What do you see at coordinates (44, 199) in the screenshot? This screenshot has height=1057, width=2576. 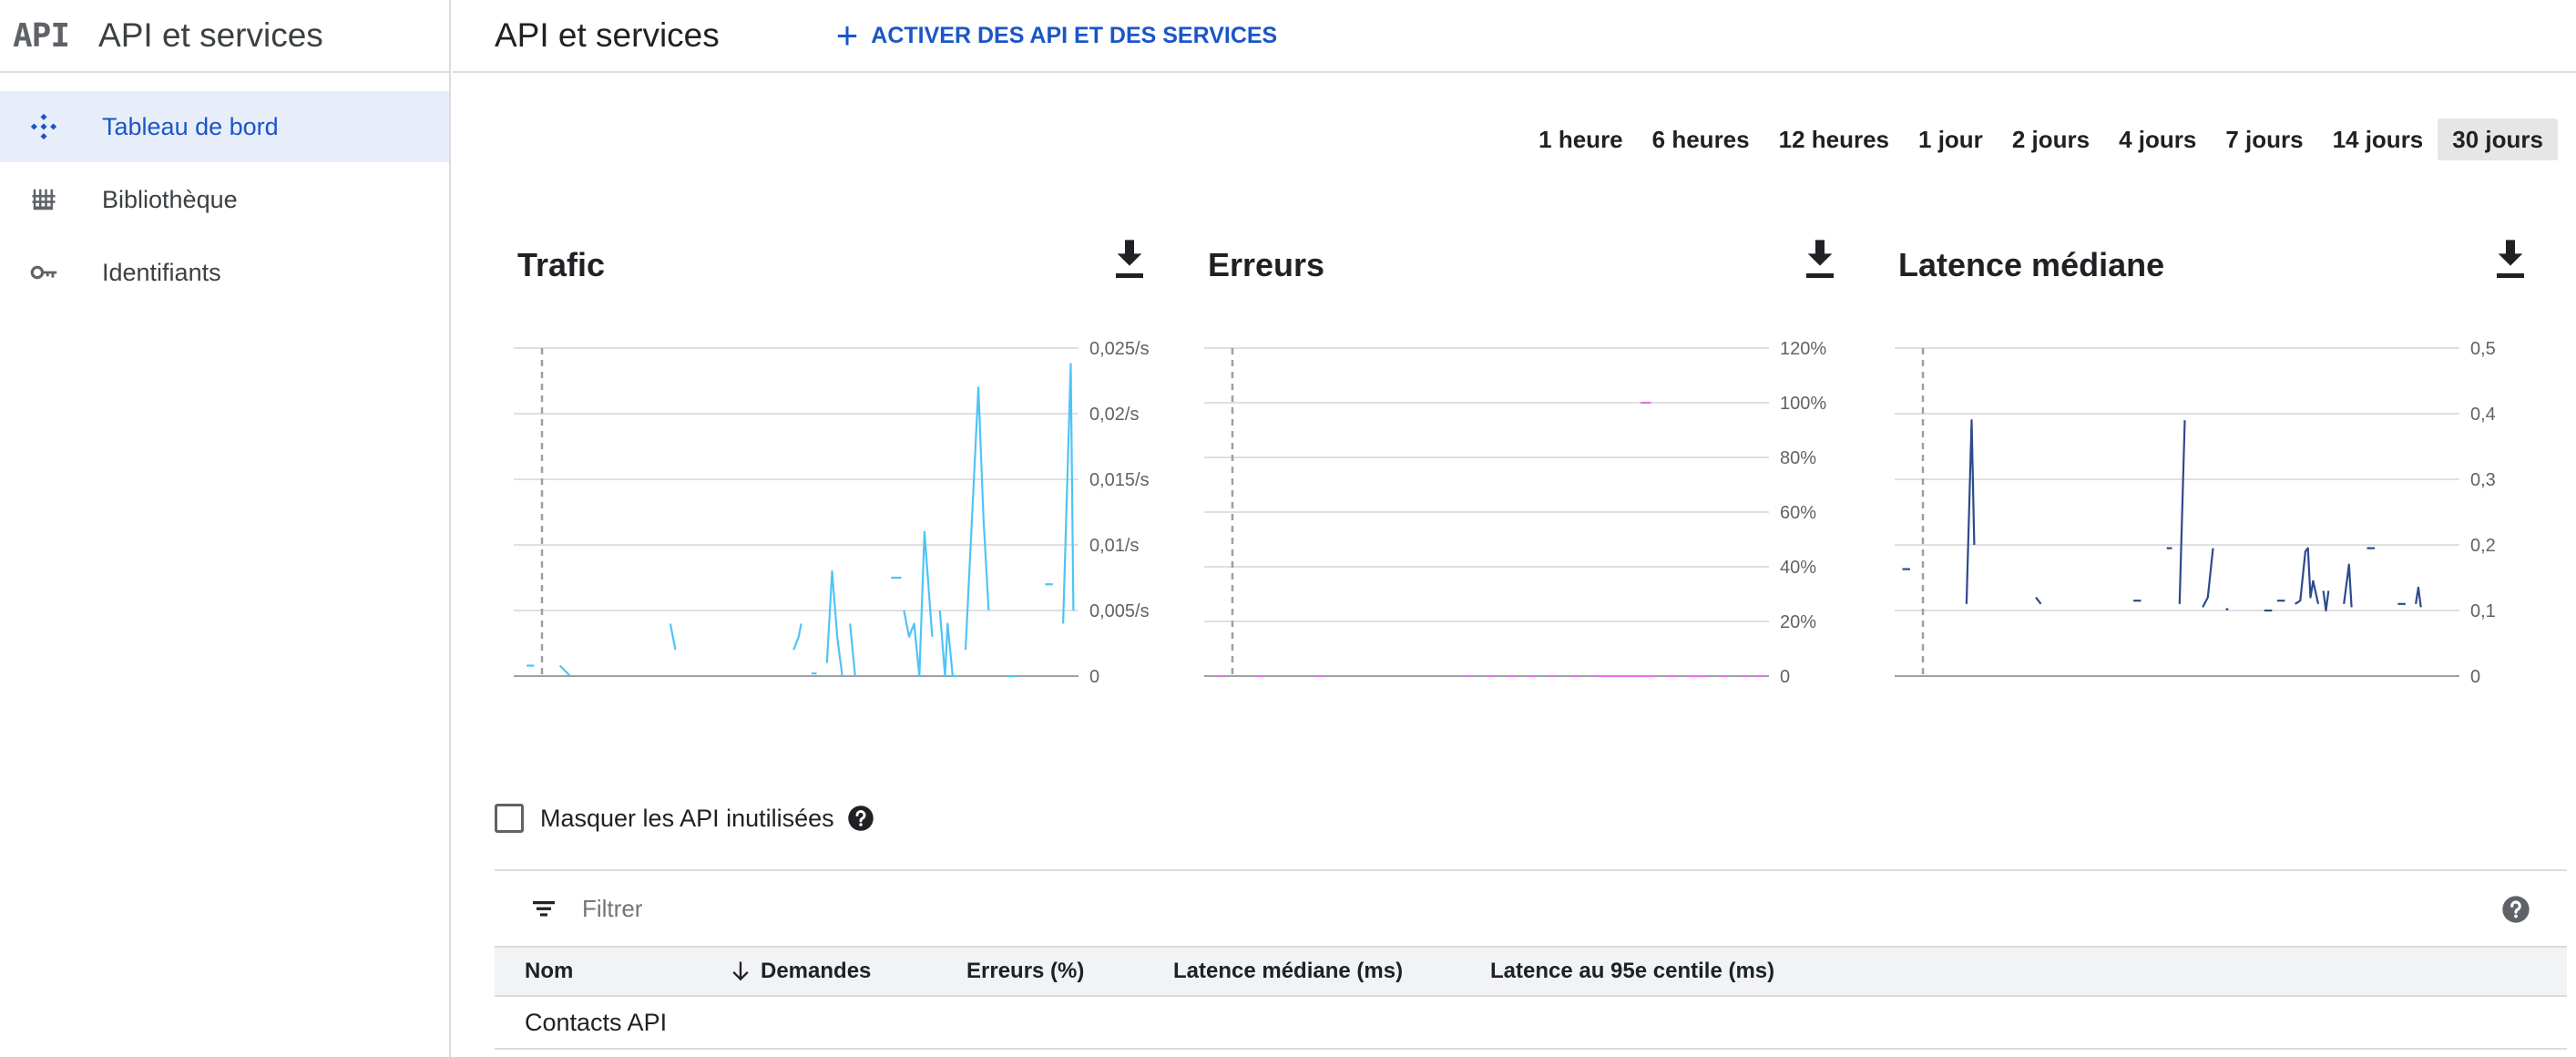 I see `library-icon` at bounding box center [44, 199].